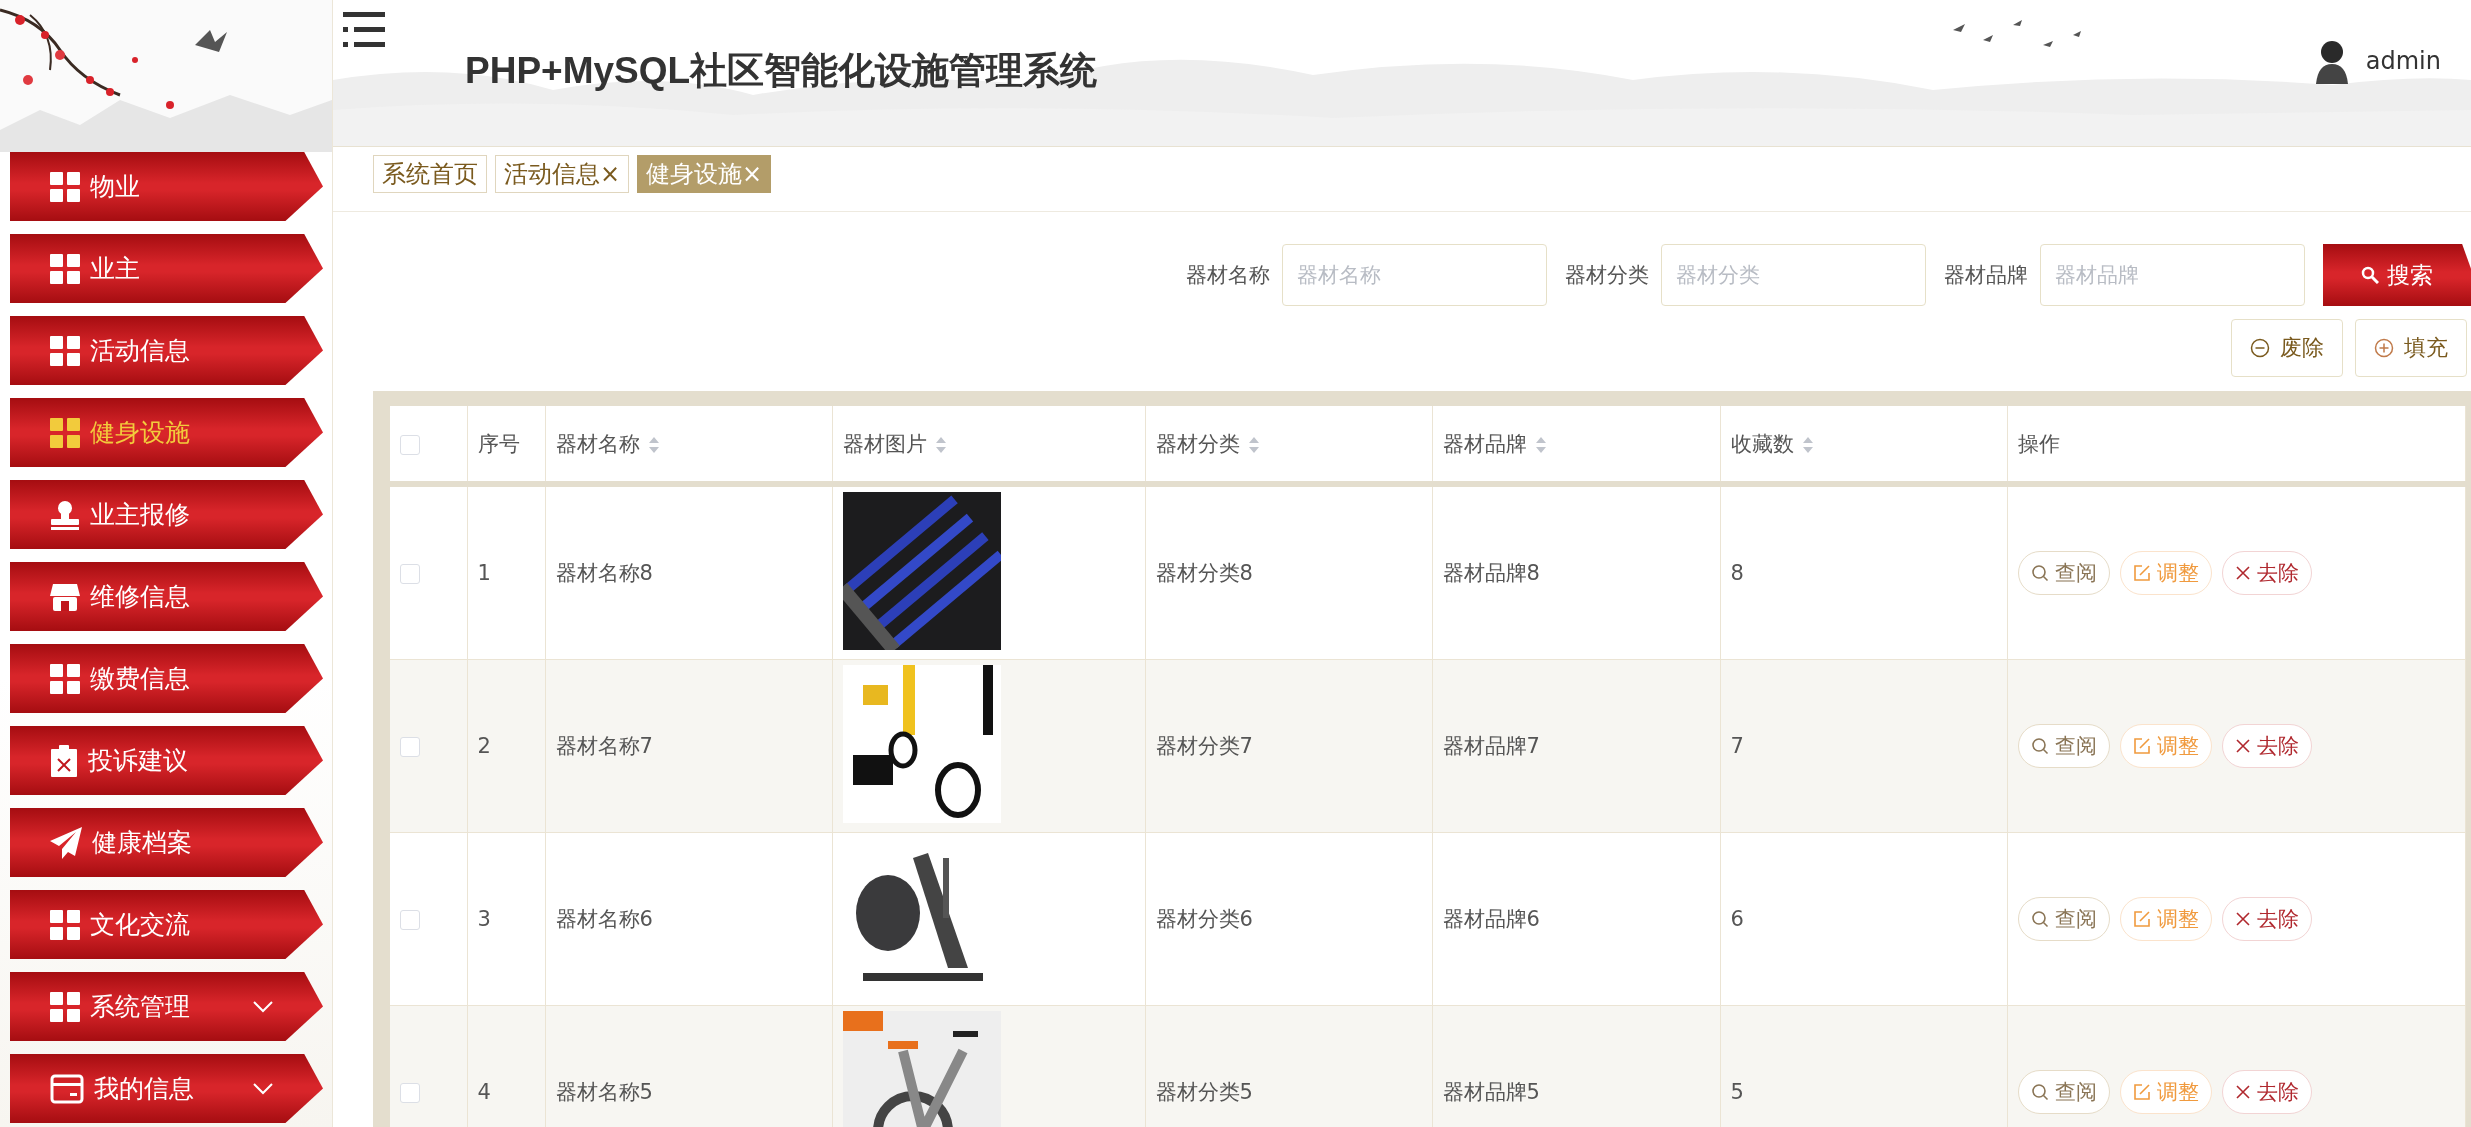 The width and height of the screenshot is (2471, 1127). I want to click on sidebar-item: 物业, so click(166, 186).